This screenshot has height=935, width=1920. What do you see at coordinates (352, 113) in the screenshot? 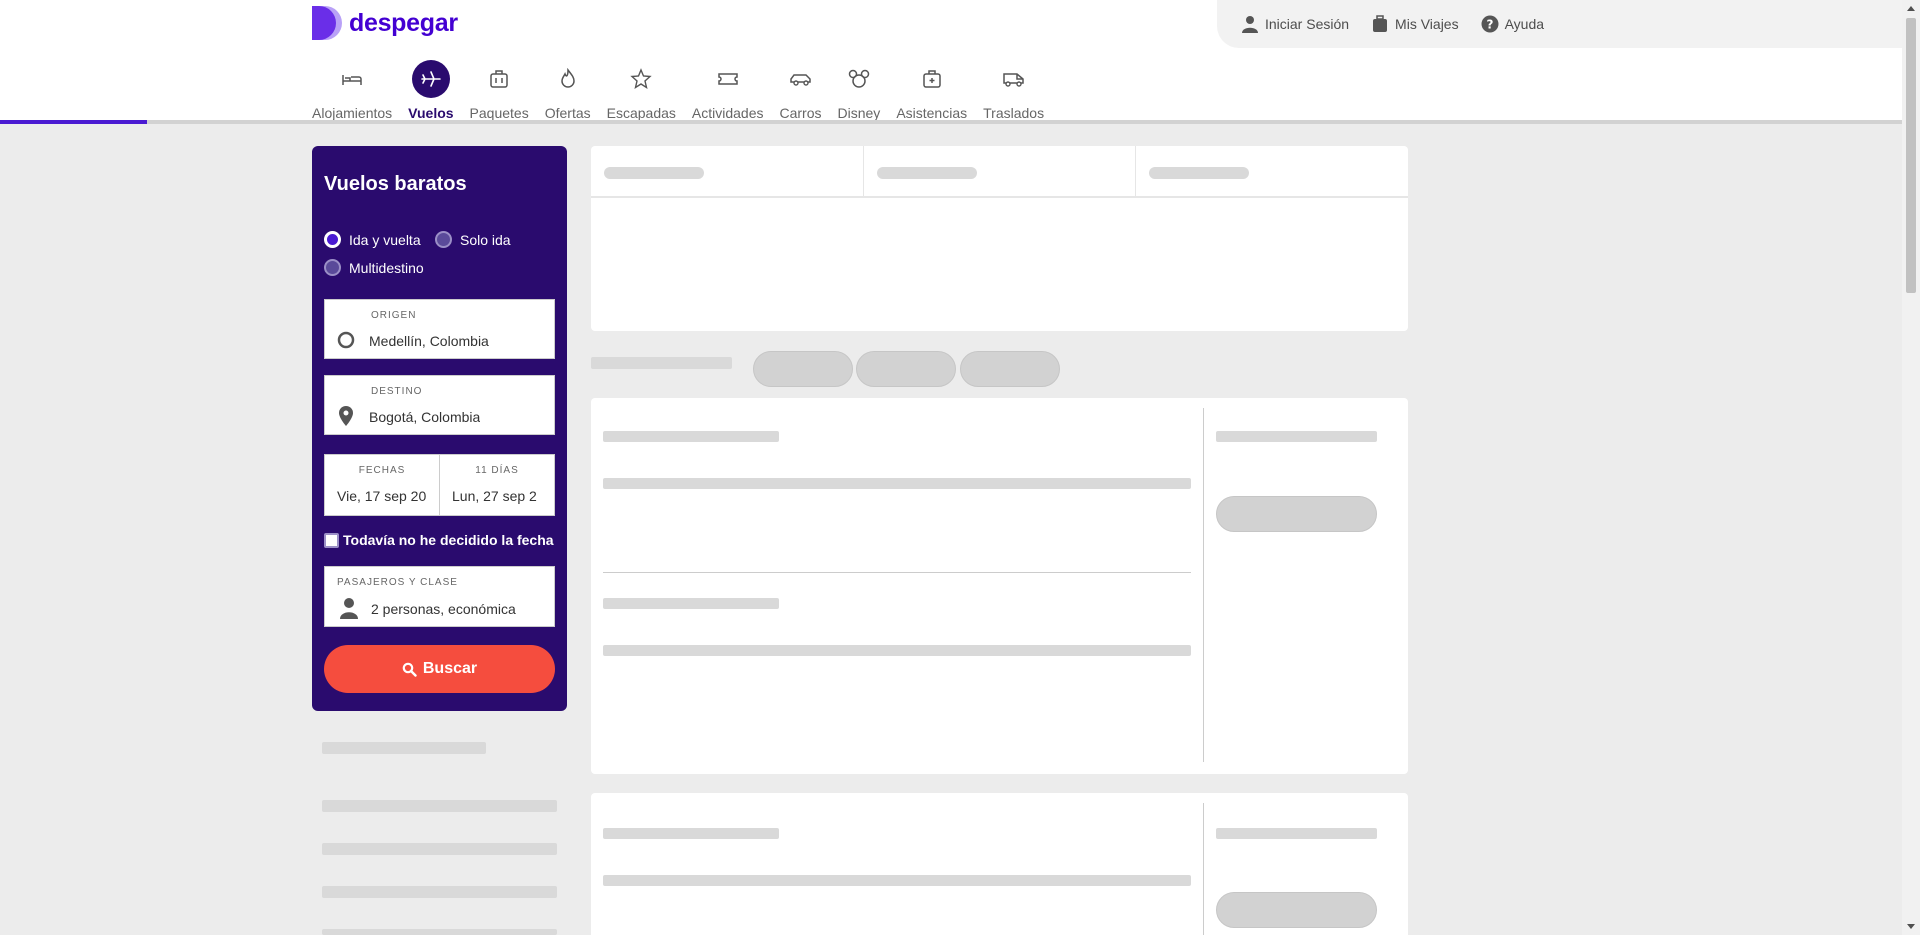
I see `nav-label: Alojamientos` at bounding box center [352, 113].